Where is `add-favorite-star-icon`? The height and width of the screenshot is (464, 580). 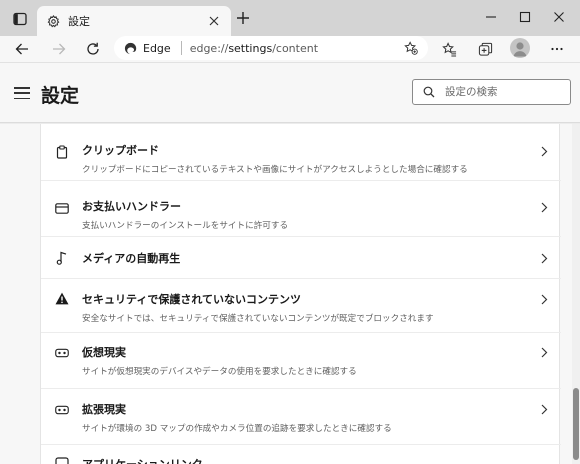 add-favorite-star-icon is located at coordinates (411, 48).